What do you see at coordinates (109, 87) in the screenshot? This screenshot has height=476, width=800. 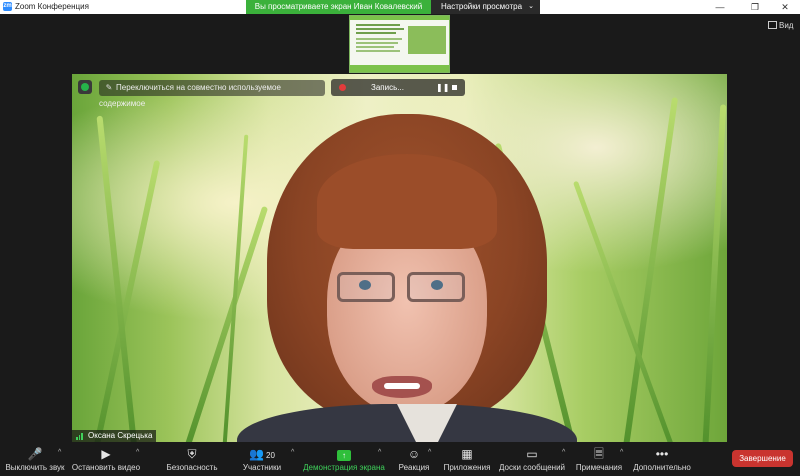 I see `pen-icon: ✎` at bounding box center [109, 87].